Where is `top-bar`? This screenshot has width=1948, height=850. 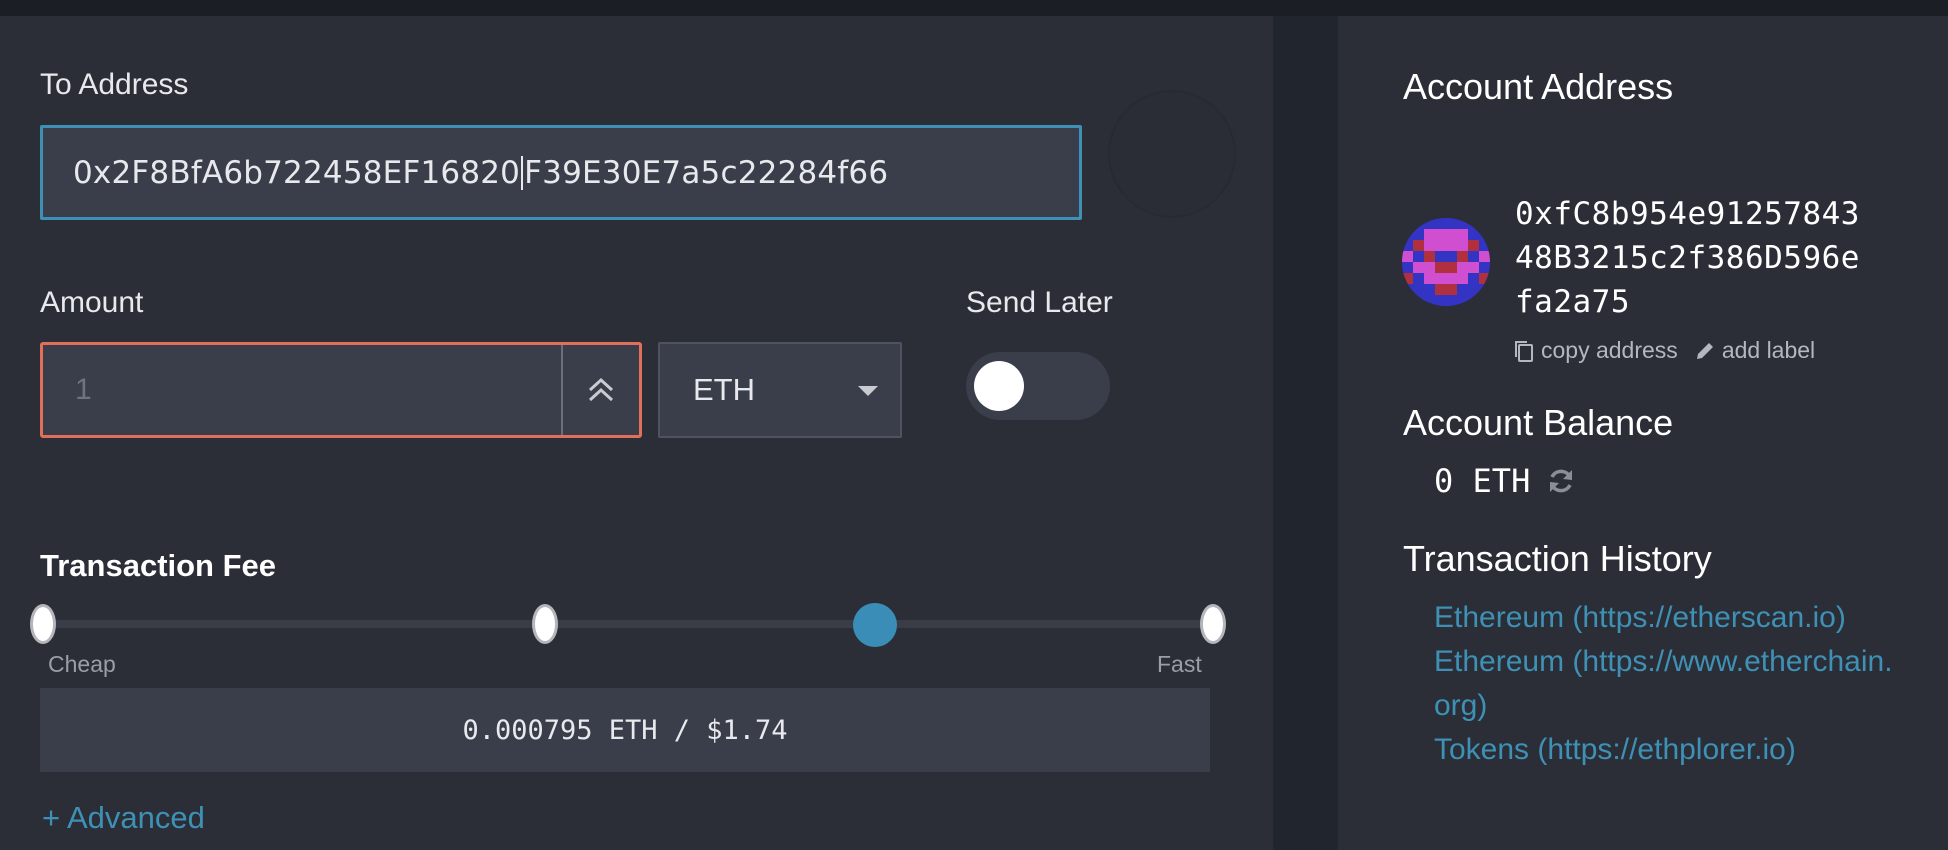
top-bar is located at coordinates (974, 8).